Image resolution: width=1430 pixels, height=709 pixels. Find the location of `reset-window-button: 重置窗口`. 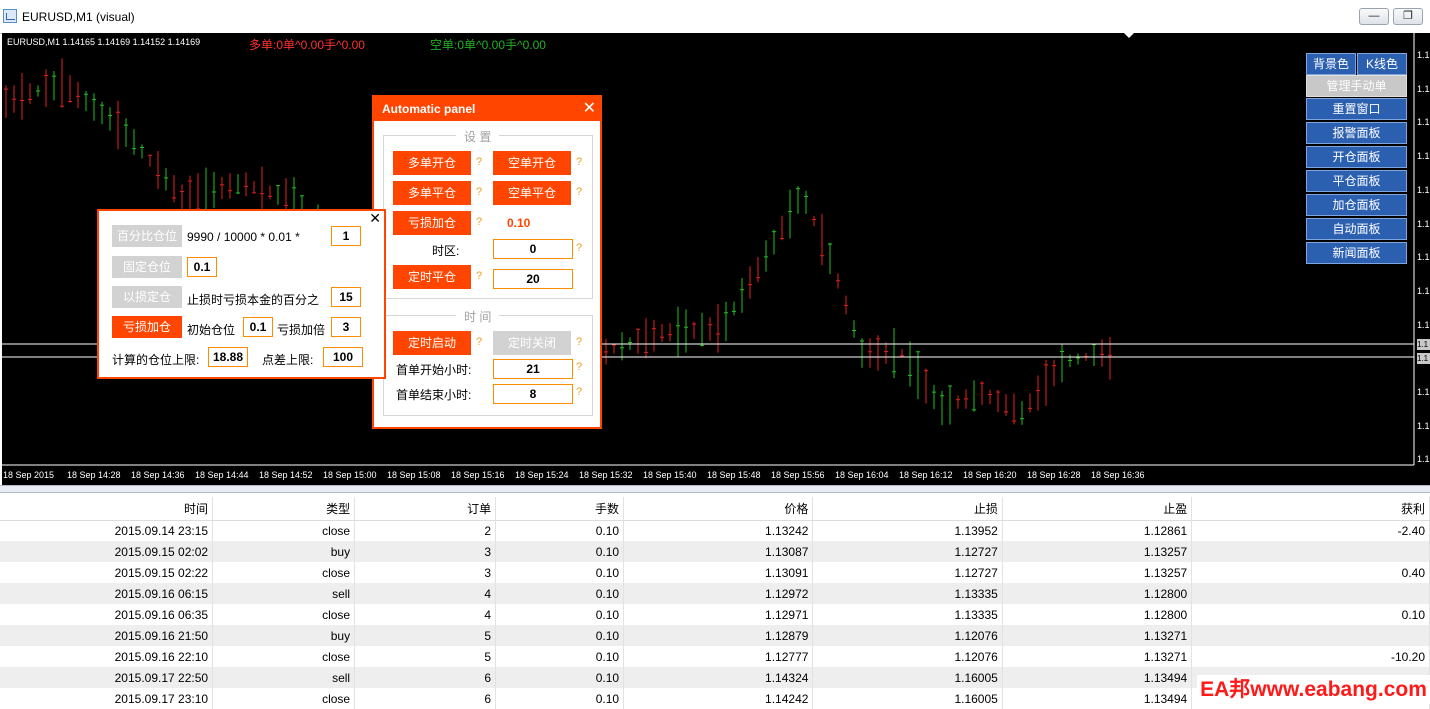

reset-window-button: 重置窗口 is located at coordinates (1356, 109).